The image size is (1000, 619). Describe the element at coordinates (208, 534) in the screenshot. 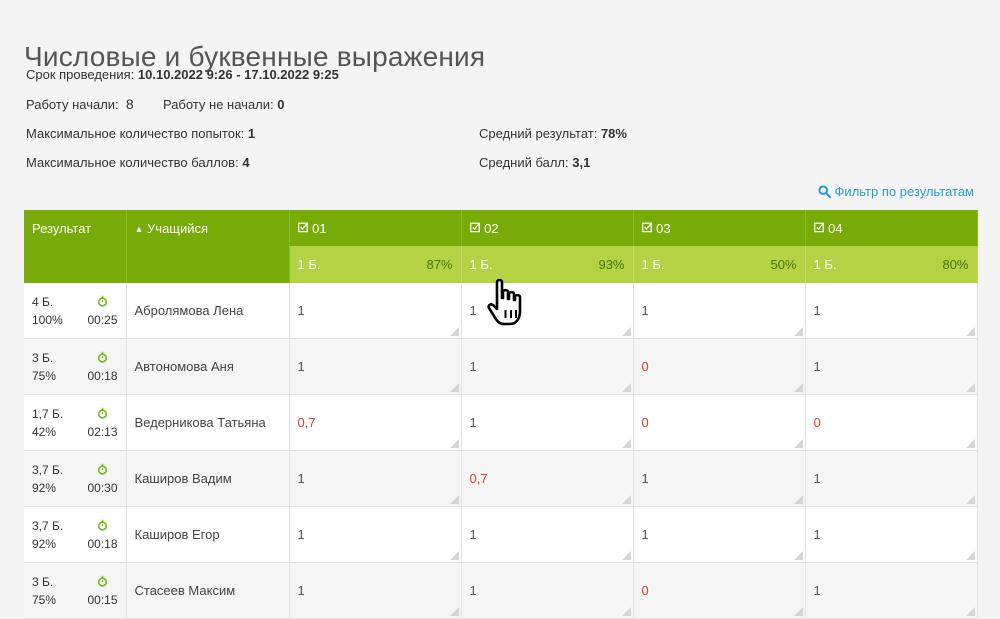

I see `student-name: Каширов Егор` at that location.